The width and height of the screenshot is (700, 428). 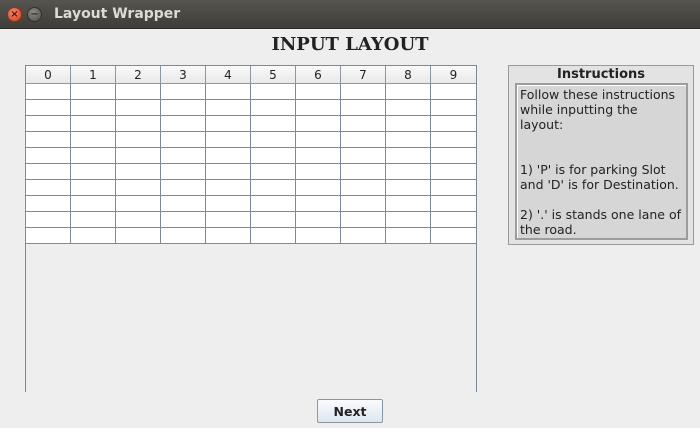 What do you see at coordinates (453, 75) in the screenshot?
I see `column-header: 9` at bounding box center [453, 75].